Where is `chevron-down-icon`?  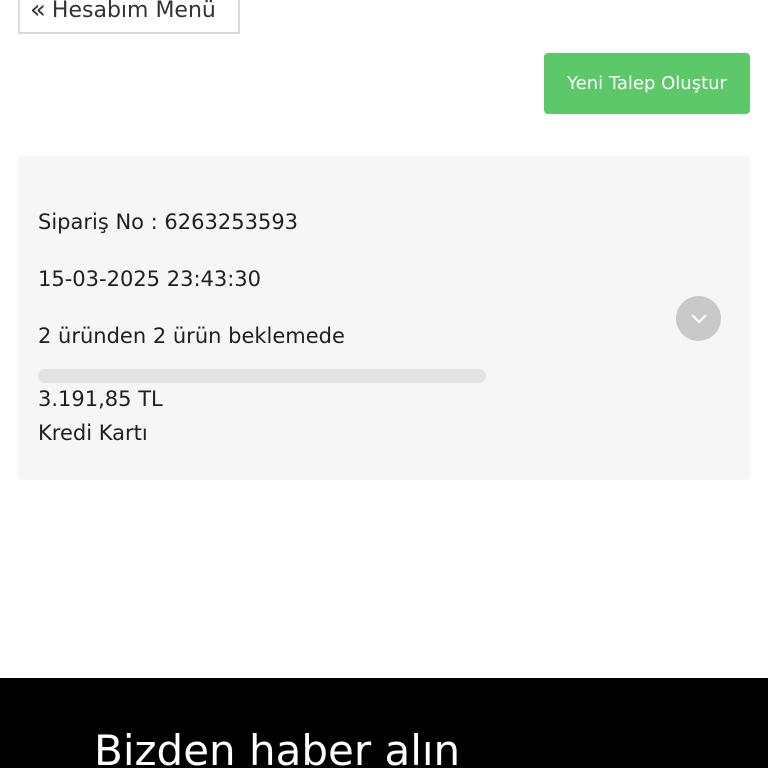
chevron-down-icon is located at coordinates (698, 318).